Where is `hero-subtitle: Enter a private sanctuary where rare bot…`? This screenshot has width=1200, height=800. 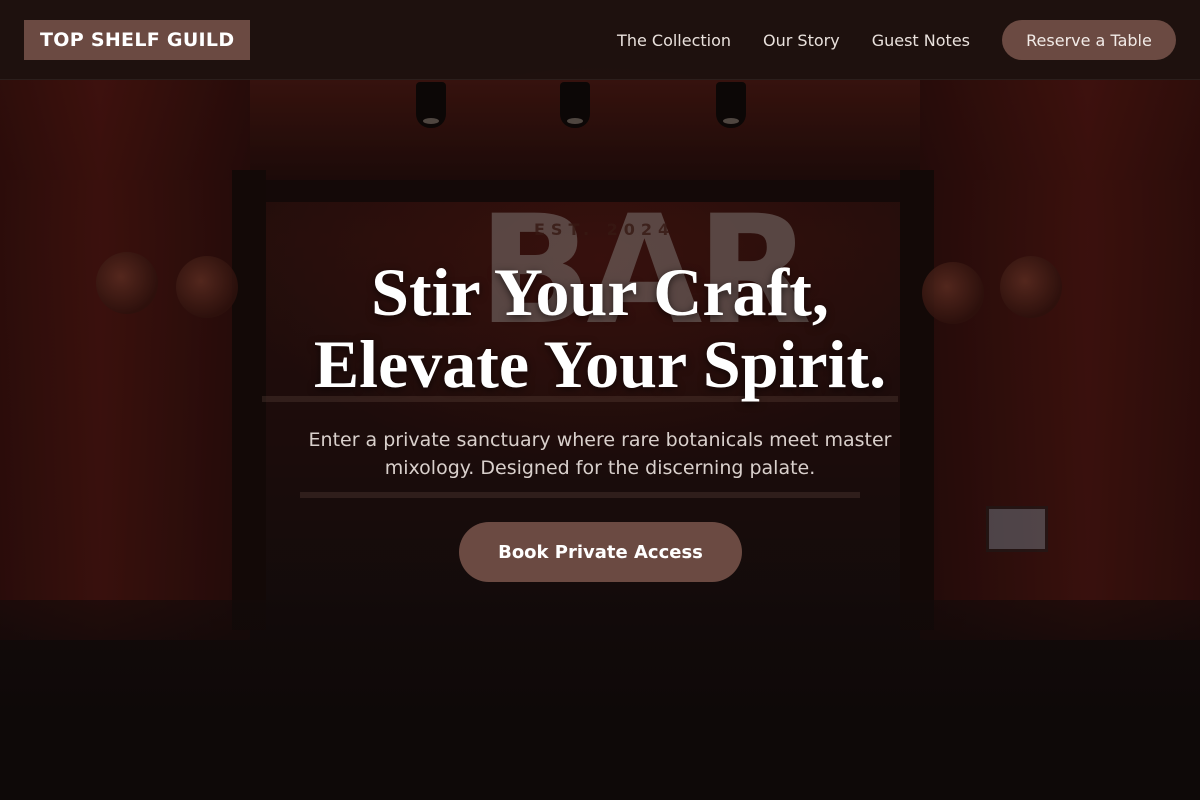 hero-subtitle: Enter a private sanctuary where rare bot… is located at coordinates (600, 454).